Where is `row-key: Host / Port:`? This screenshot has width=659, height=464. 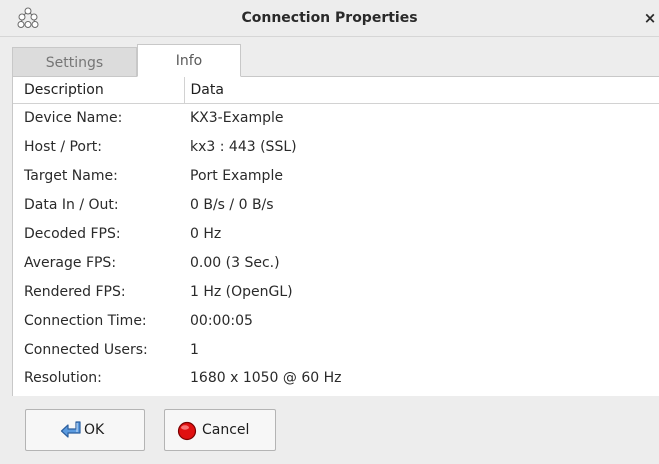
row-key: Host / Port: is located at coordinates (63, 147).